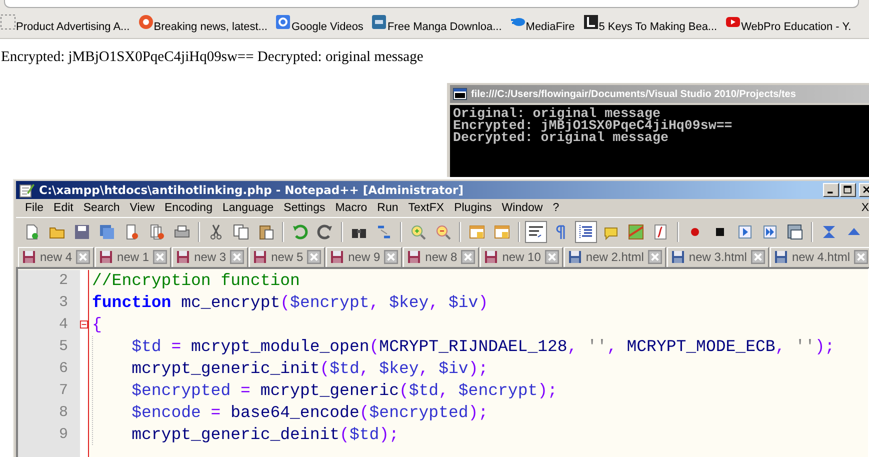  Describe the element at coordinates (556, 114) in the screenshot. I see `console-line: Original: original message` at that location.